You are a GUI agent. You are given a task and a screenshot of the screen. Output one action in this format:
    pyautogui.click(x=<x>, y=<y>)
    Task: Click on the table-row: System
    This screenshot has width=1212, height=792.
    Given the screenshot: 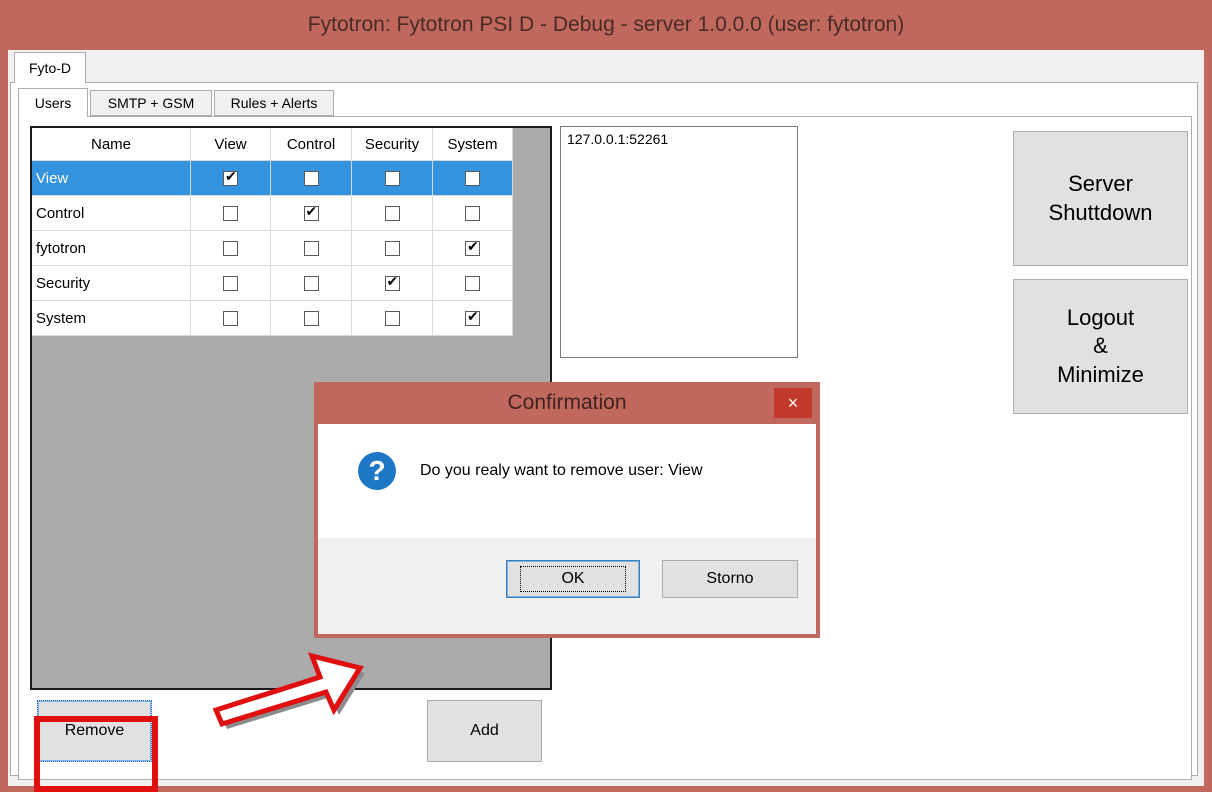 What is the action you would take?
    pyautogui.click(x=272, y=318)
    